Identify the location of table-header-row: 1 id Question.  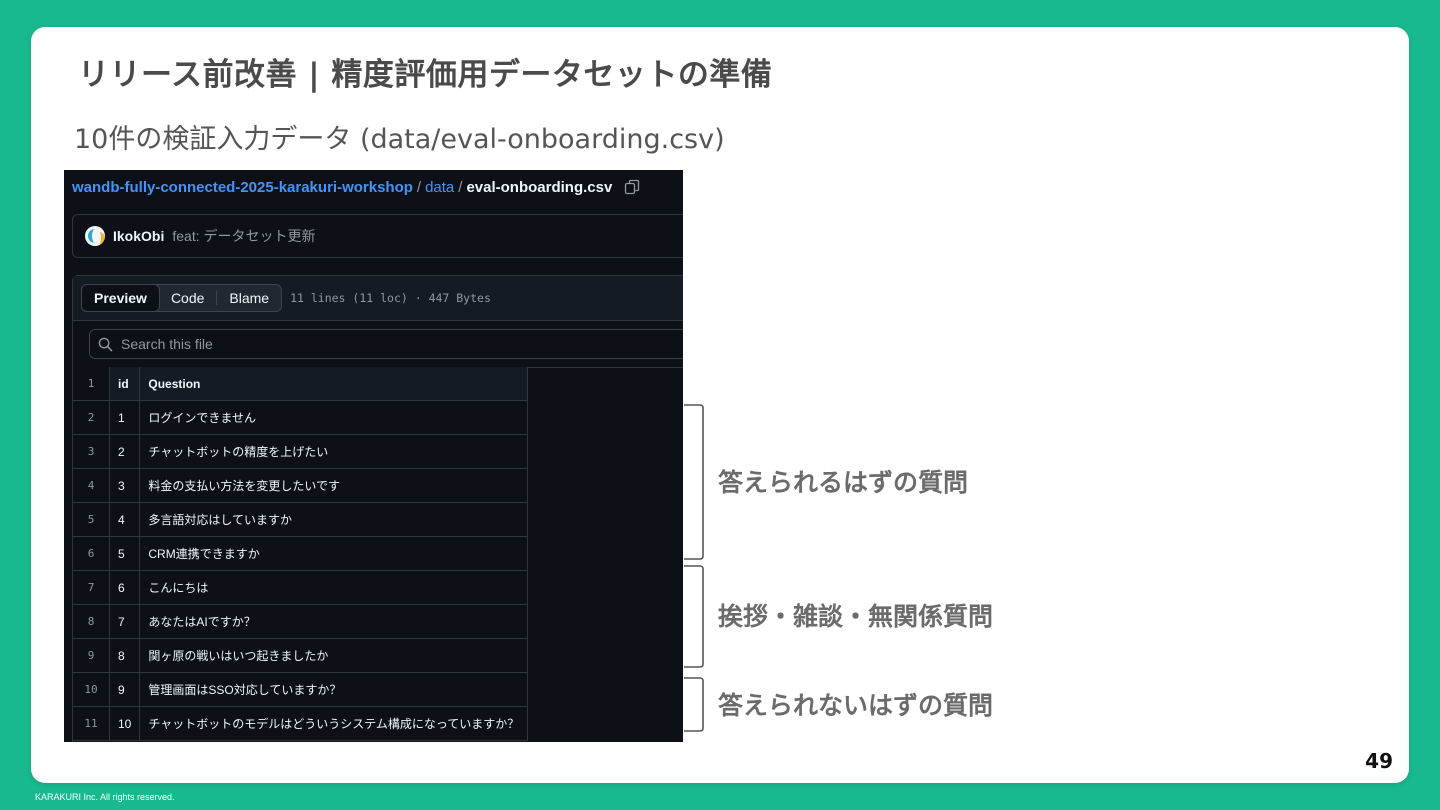
(301, 384).